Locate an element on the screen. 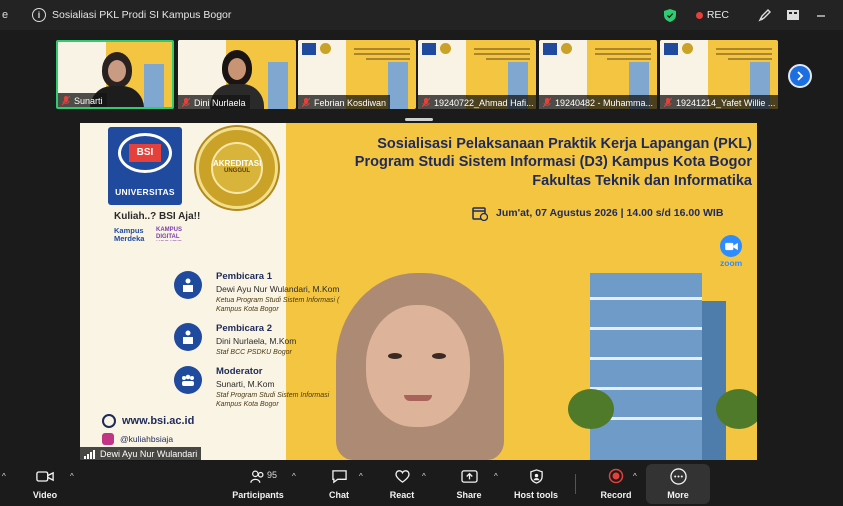  accreditation-top: AKREDITASI is located at coordinates (237, 163).